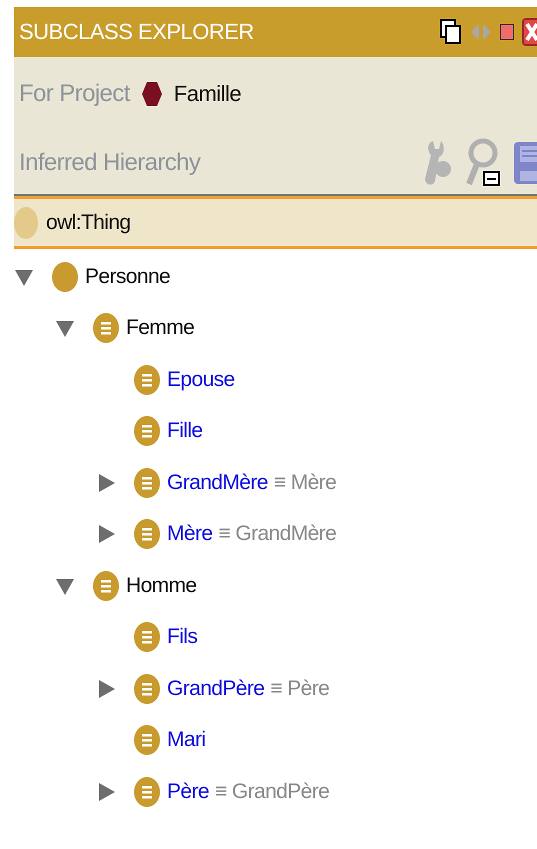 The height and width of the screenshot is (849, 537). I want to click on project-name: Famille, so click(208, 93).